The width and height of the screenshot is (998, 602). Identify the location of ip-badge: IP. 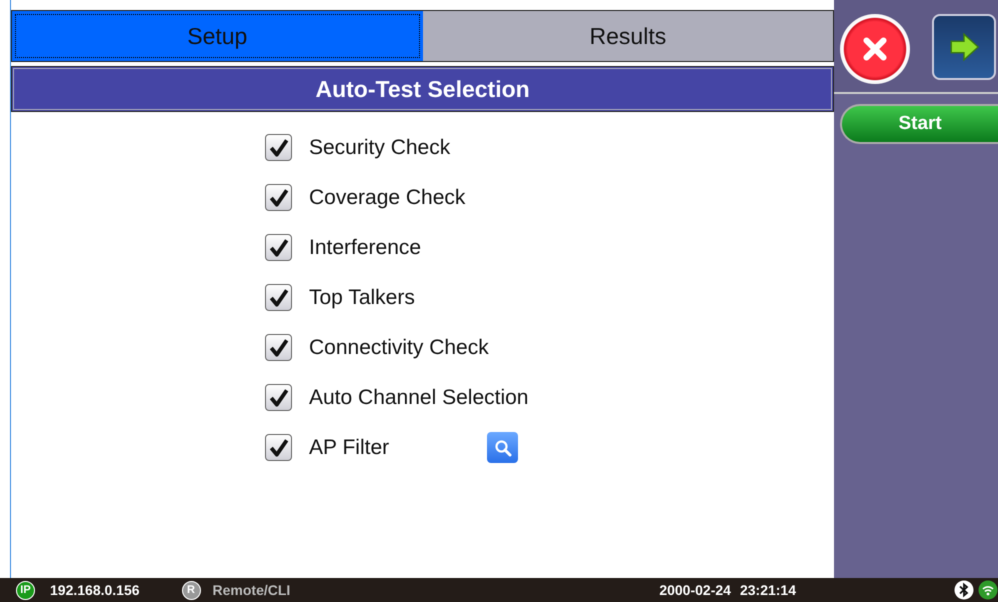
(25, 590).